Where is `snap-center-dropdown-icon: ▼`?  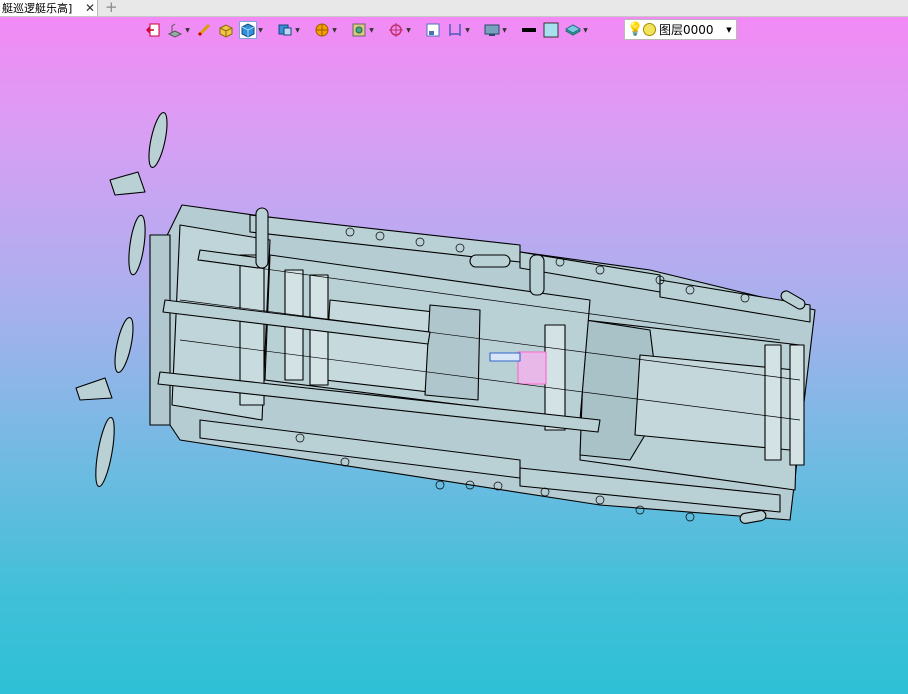 snap-center-dropdown-icon: ▼ is located at coordinates (408, 30).